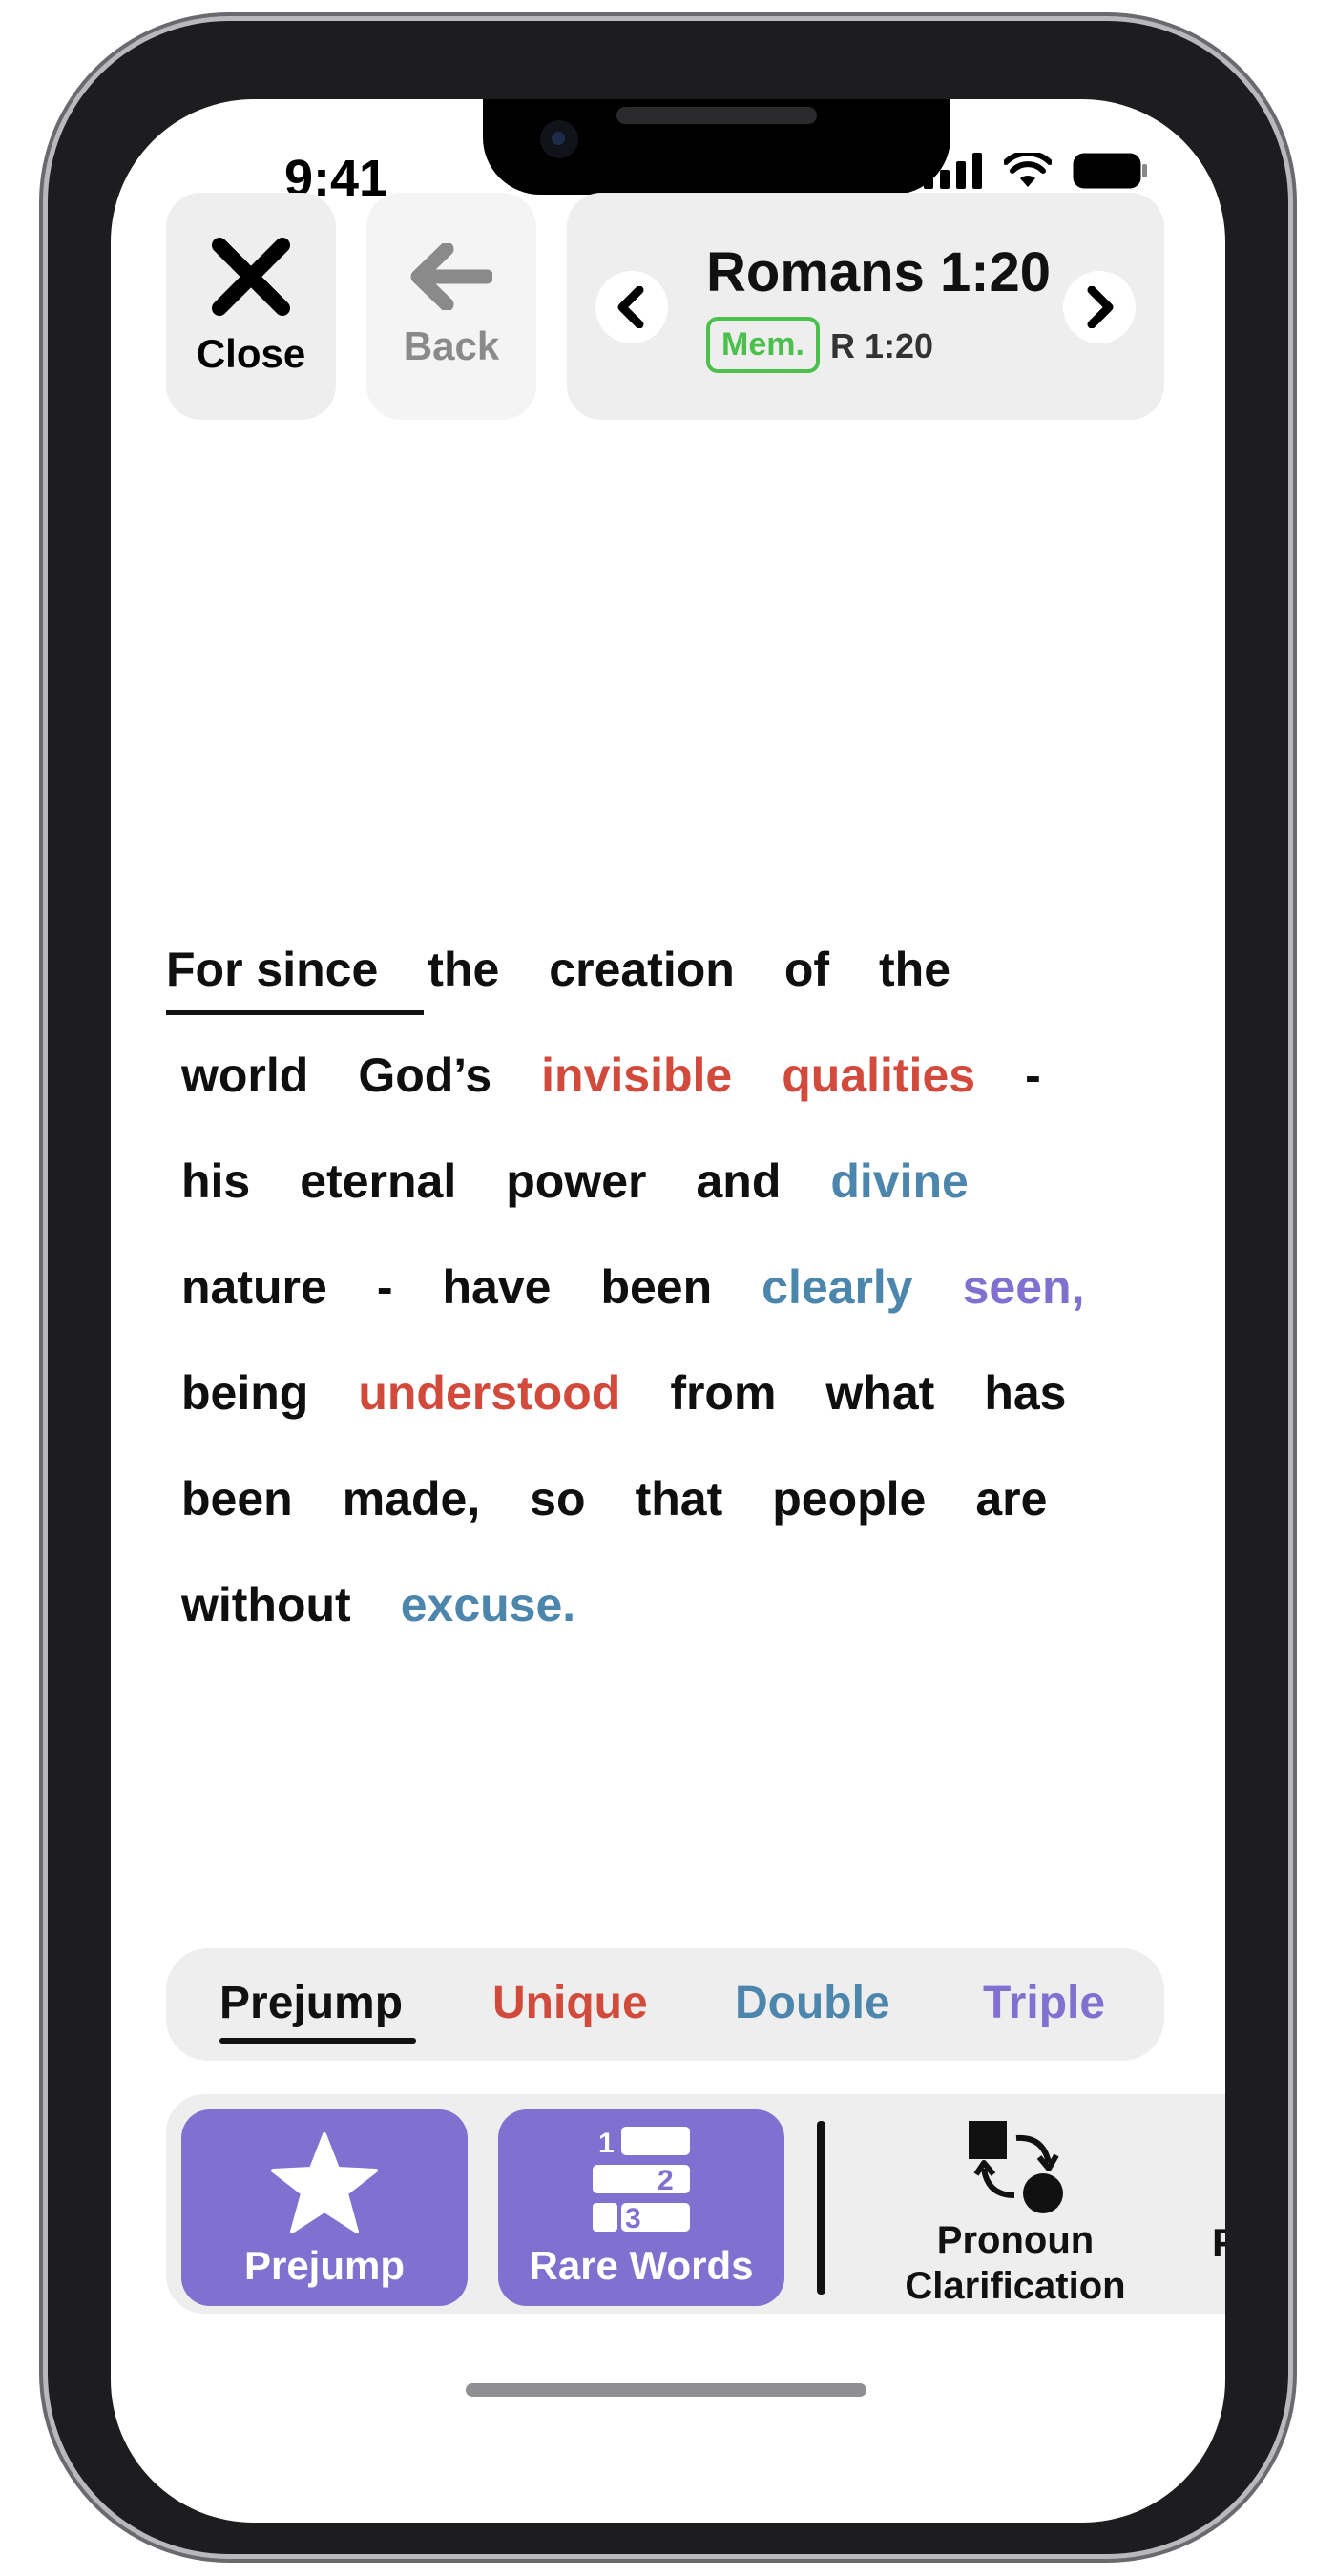 The height and width of the screenshot is (2576, 1336). Describe the element at coordinates (821, 2208) in the screenshot. I see `tool-divider` at that location.